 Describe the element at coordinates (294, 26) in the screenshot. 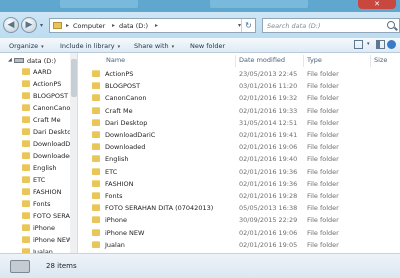

I see `search-placeholder: Search data (D:)` at that location.